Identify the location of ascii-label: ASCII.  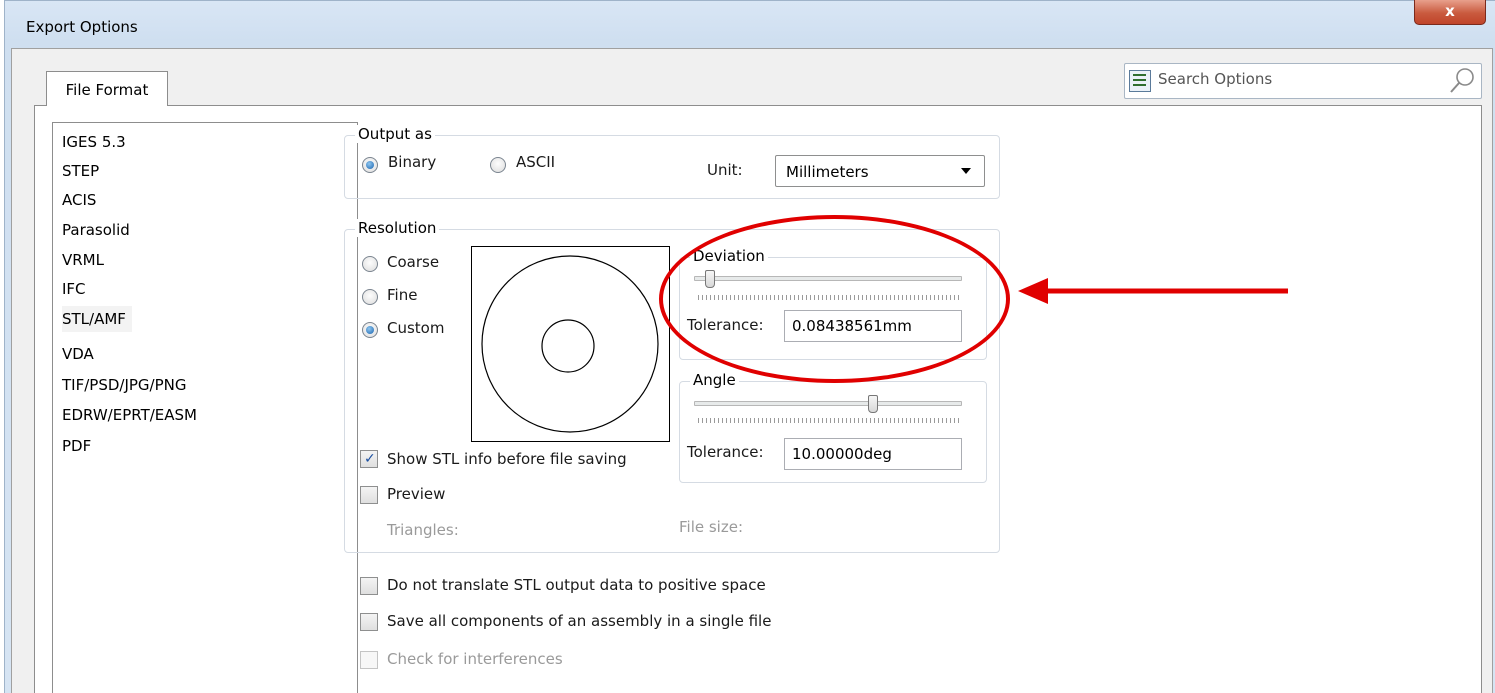
(536, 162).